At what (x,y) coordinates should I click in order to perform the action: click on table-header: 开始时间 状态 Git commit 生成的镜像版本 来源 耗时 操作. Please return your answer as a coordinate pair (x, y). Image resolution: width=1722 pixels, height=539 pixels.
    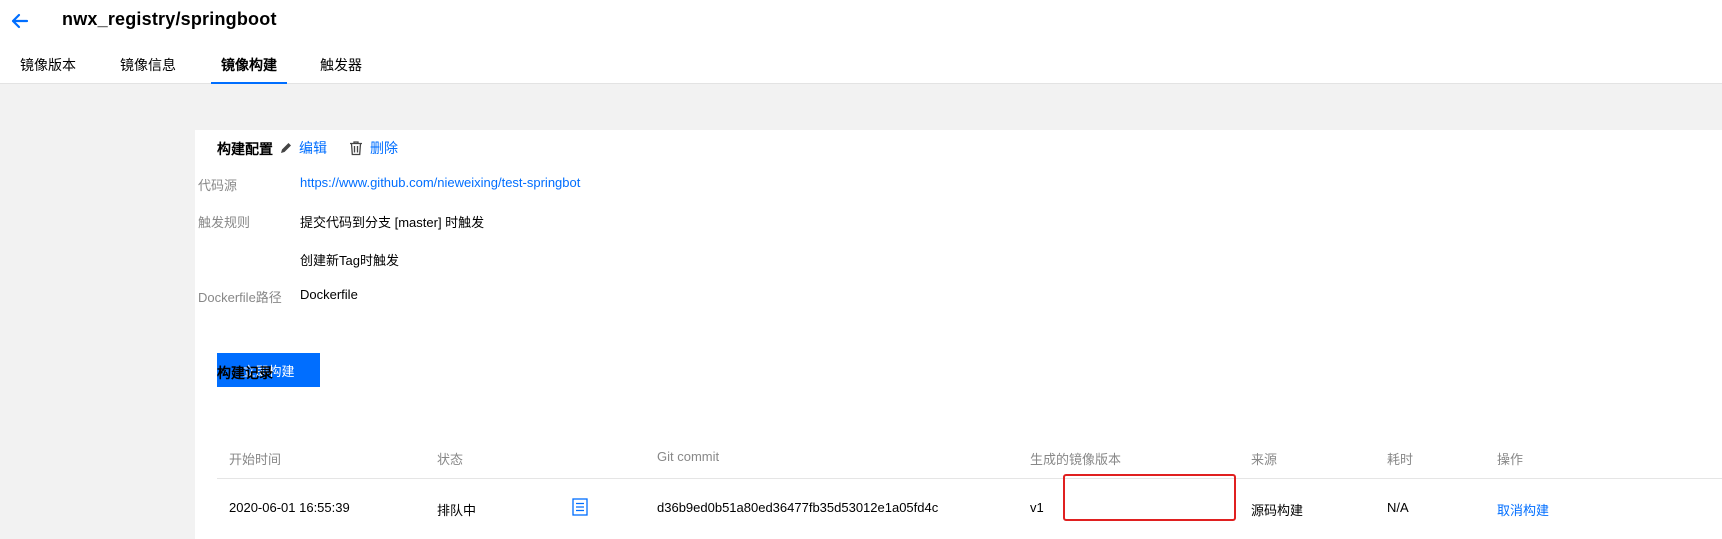
    Looking at the image, I should click on (969, 457).